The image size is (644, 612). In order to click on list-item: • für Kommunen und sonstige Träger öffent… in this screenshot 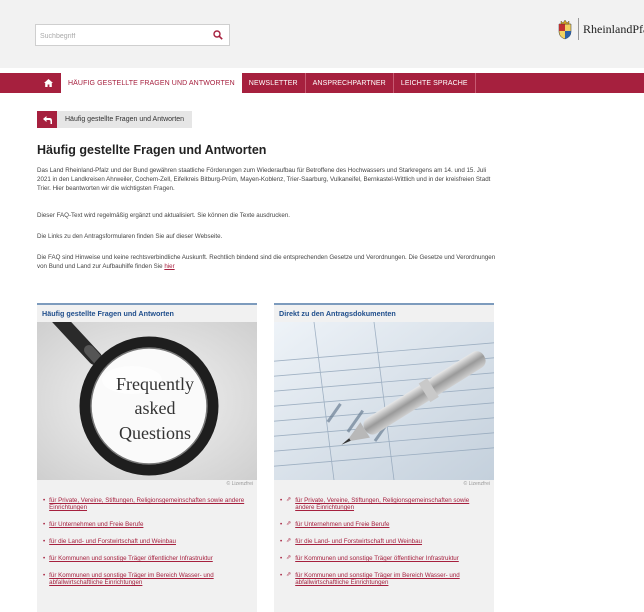, I will do `click(128, 558)`.